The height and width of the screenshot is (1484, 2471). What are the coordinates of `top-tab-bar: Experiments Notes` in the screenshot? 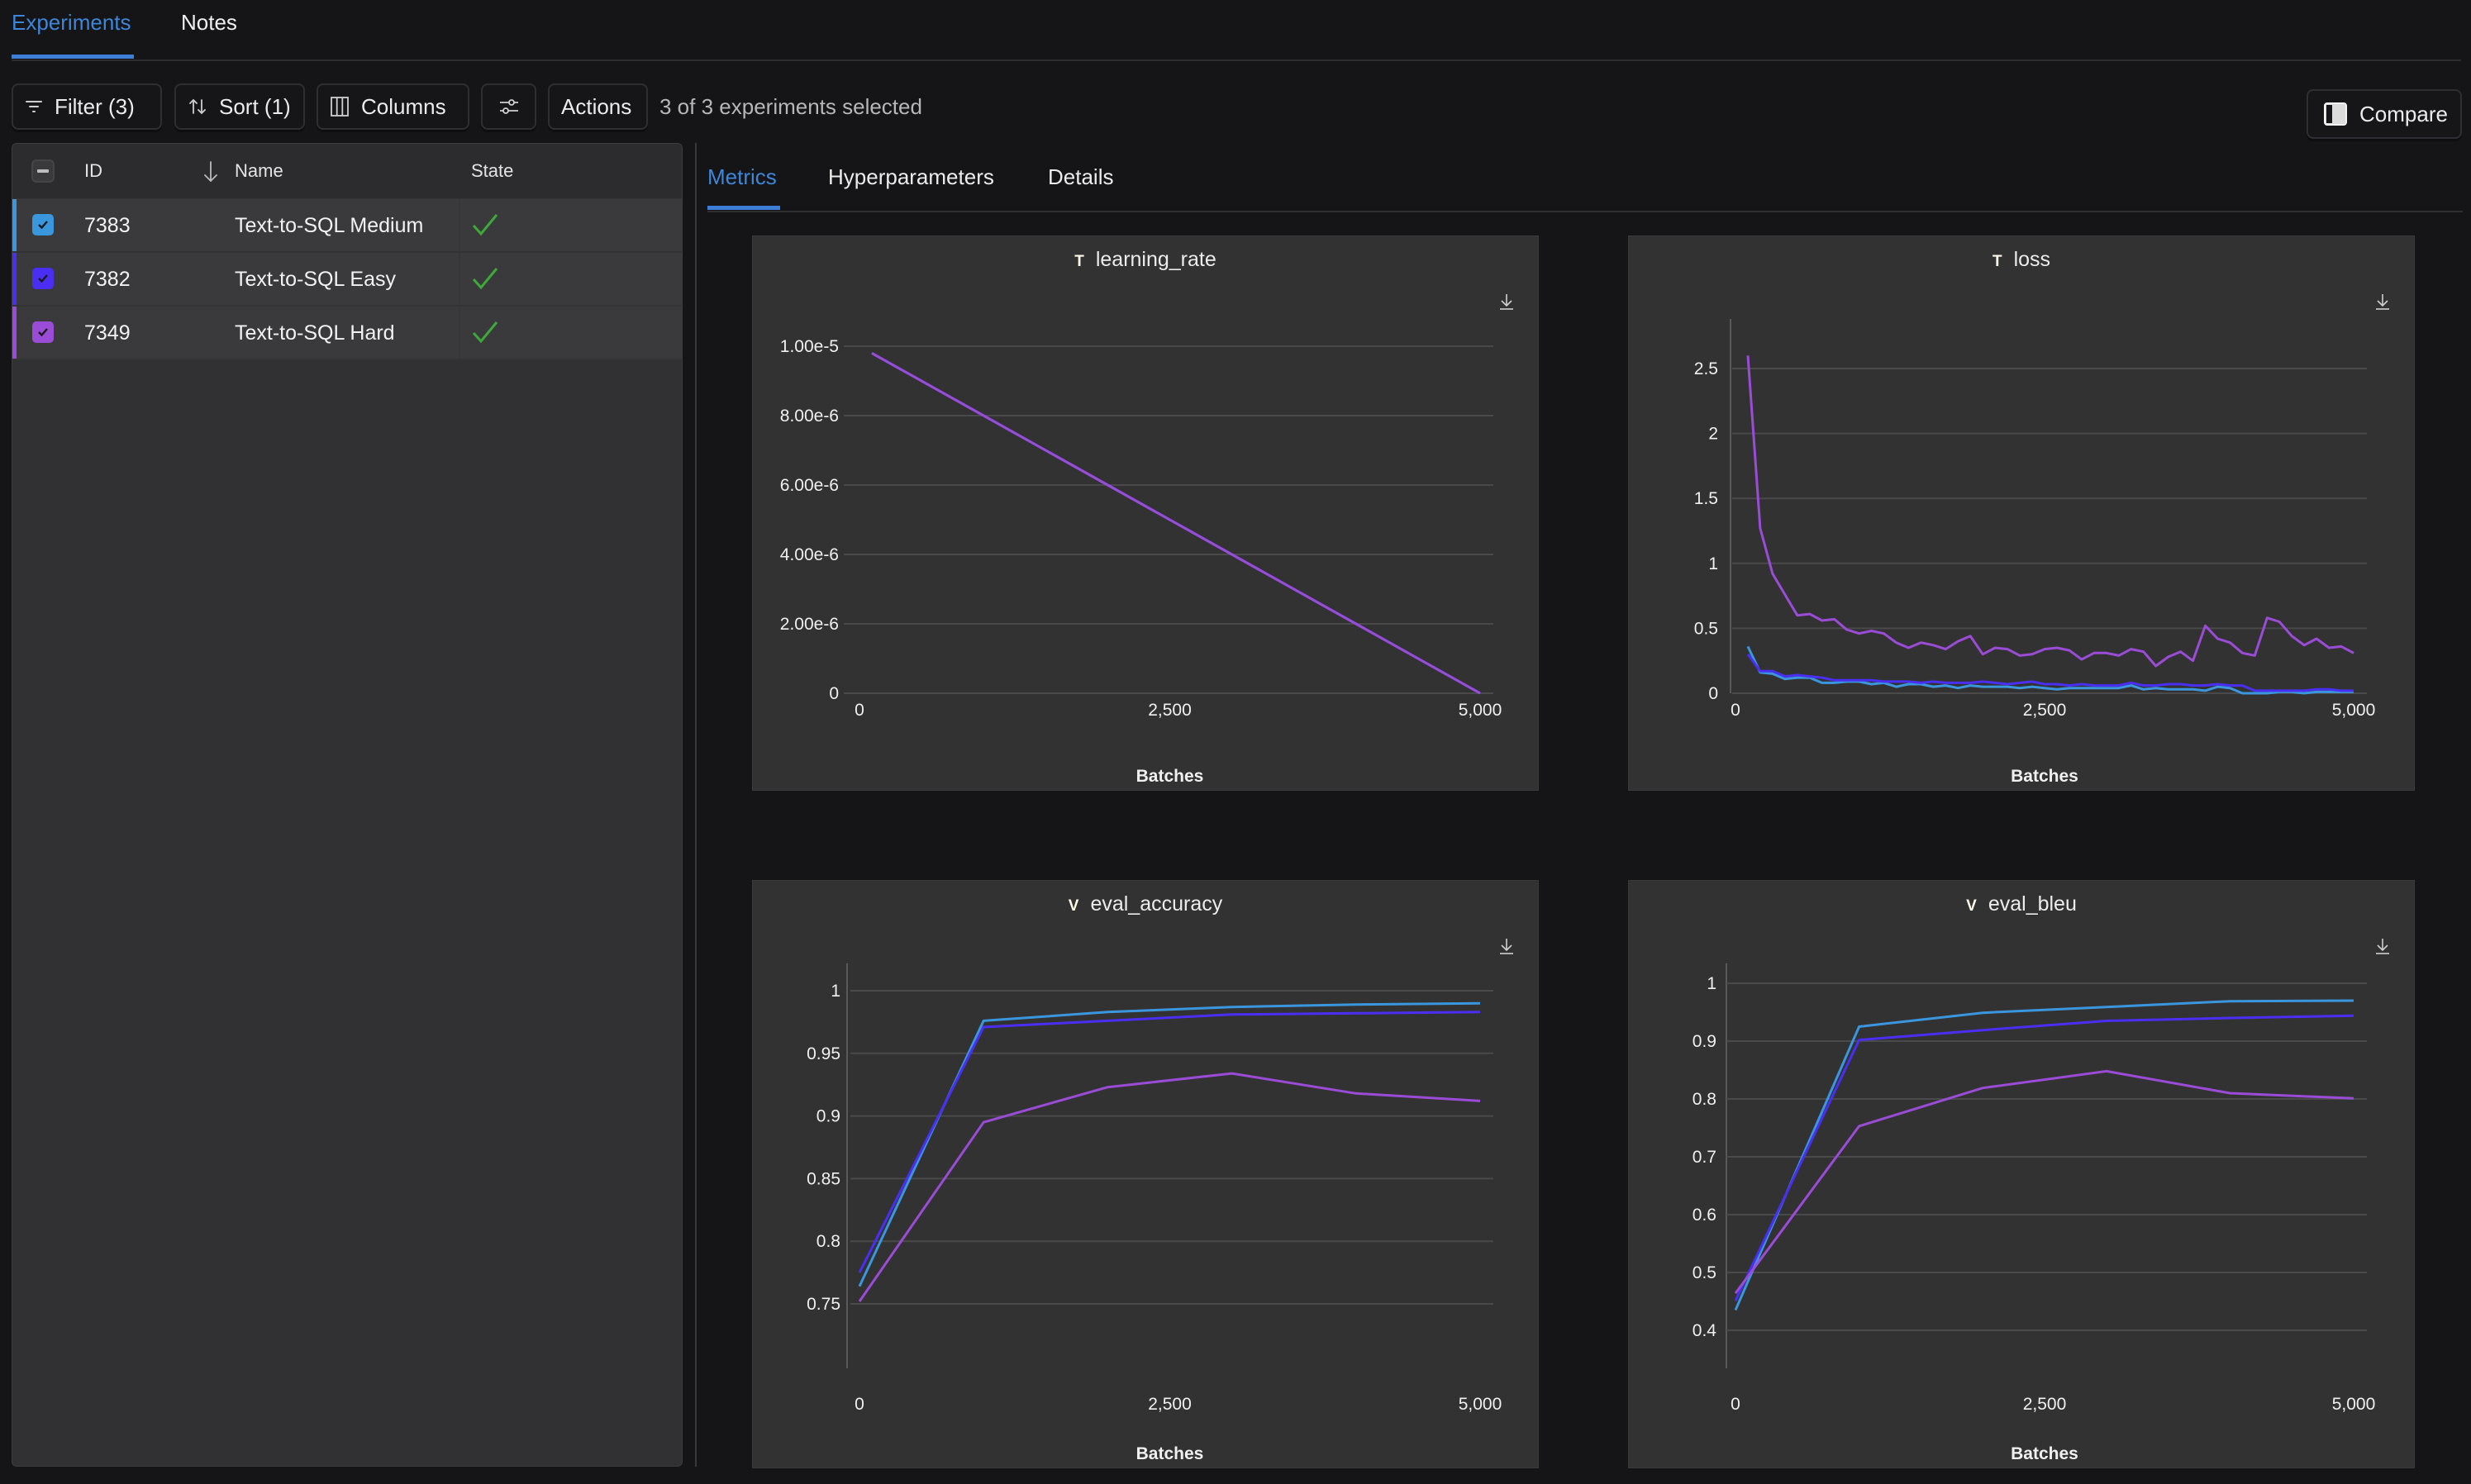 It's located at (1236, 30).